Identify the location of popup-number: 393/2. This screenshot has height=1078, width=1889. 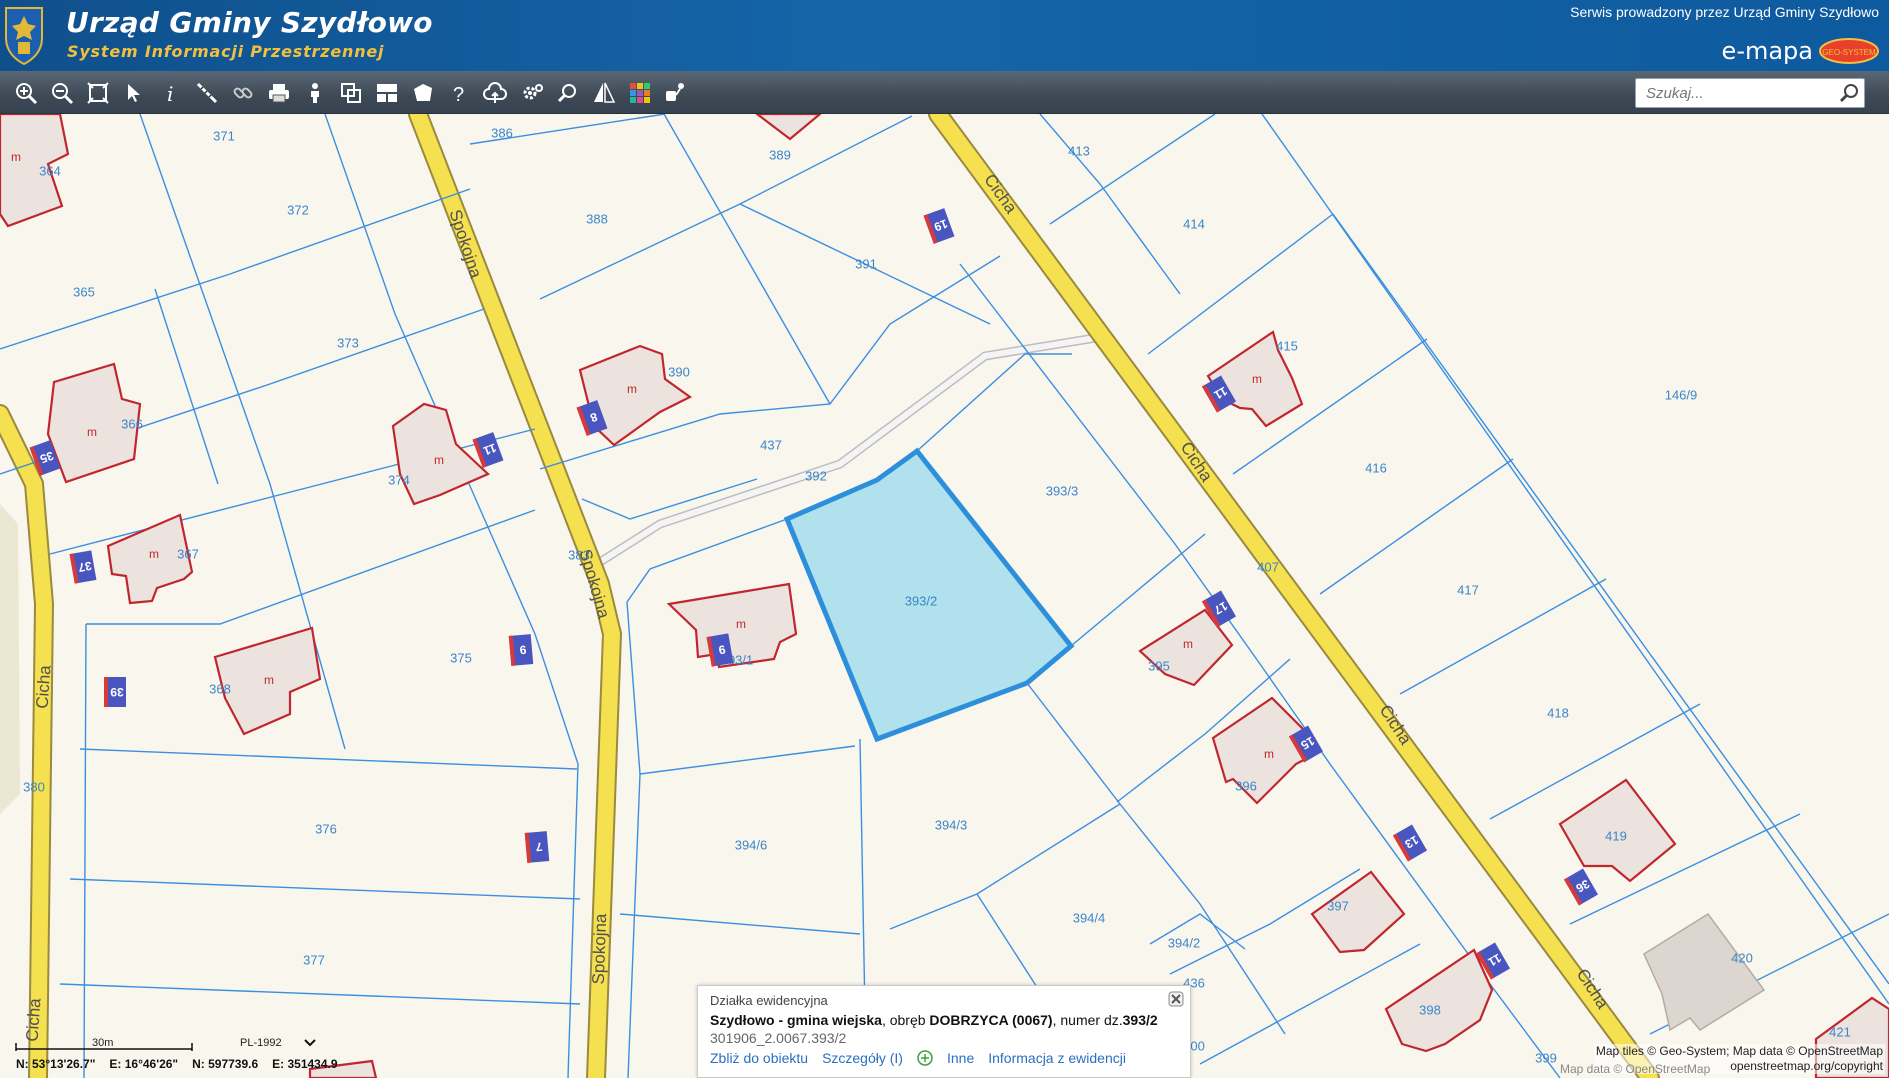
(1140, 1020).